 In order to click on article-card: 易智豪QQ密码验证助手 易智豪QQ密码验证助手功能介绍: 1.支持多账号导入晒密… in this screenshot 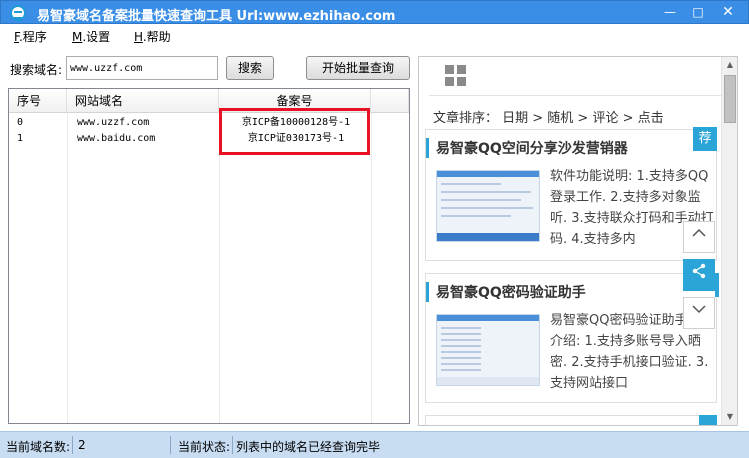, I will do `click(571, 338)`.